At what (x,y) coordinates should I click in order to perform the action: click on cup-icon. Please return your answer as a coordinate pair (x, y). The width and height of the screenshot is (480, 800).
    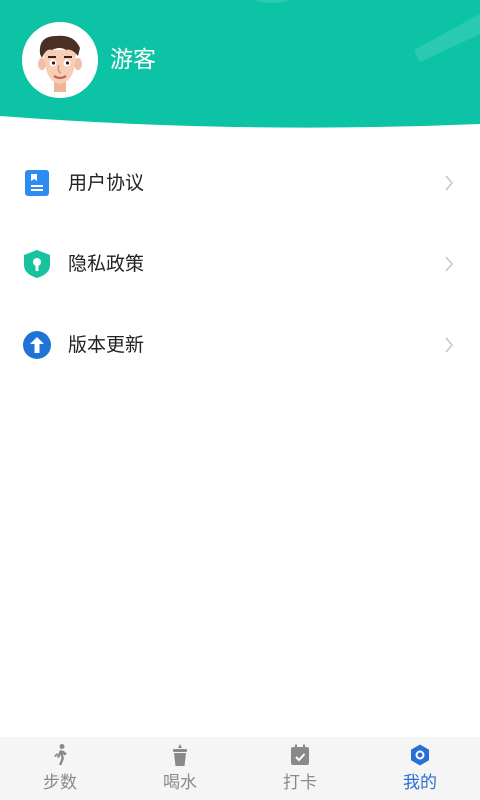
    Looking at the image, I should click on (180, 755).